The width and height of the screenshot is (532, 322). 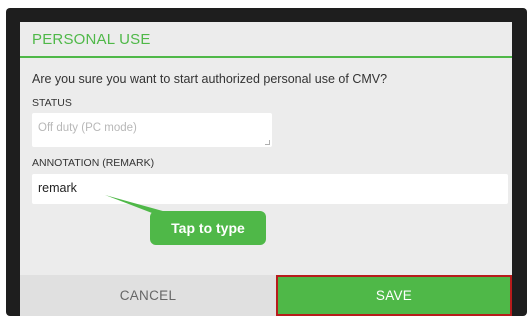 What do you see at coordinates (148, 295) in the screenshot?
I see `cancel-button: CANCEL` at bounding box center [148, 295].